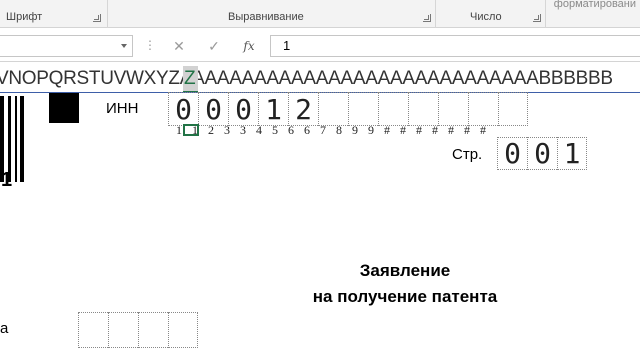 The image size is (640, 360). I want to click on cell-index-row: 1 1 2 3 3 4 5 6 6 7 8 9 9 # # # # # # #, so click(331, 130).